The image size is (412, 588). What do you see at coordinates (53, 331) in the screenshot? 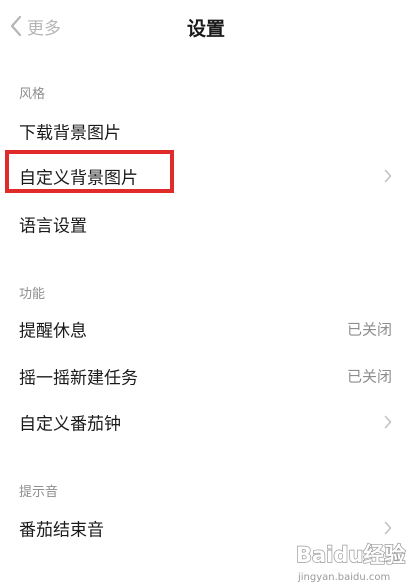
I see `row-label: 提醒休息` at bounding box center [53, 331].